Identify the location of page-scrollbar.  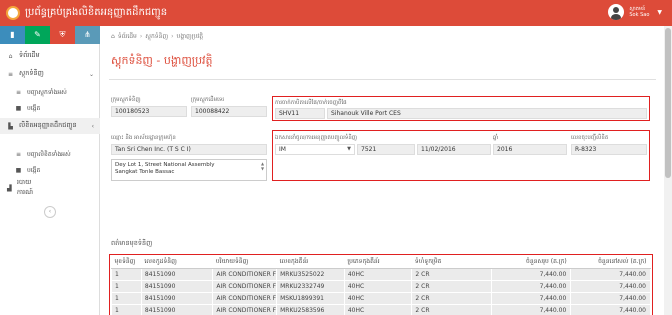
(668, 170).